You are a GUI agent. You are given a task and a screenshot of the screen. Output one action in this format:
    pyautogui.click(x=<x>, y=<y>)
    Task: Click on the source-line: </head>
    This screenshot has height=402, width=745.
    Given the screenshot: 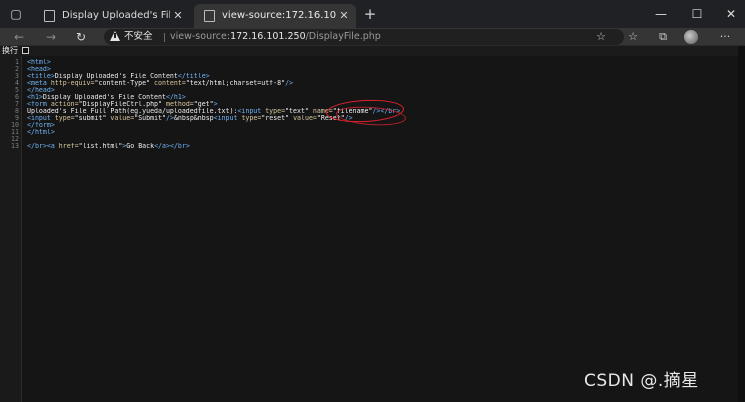 What is the action you would take?
    pyautogui.click(x=383, y=90)
    